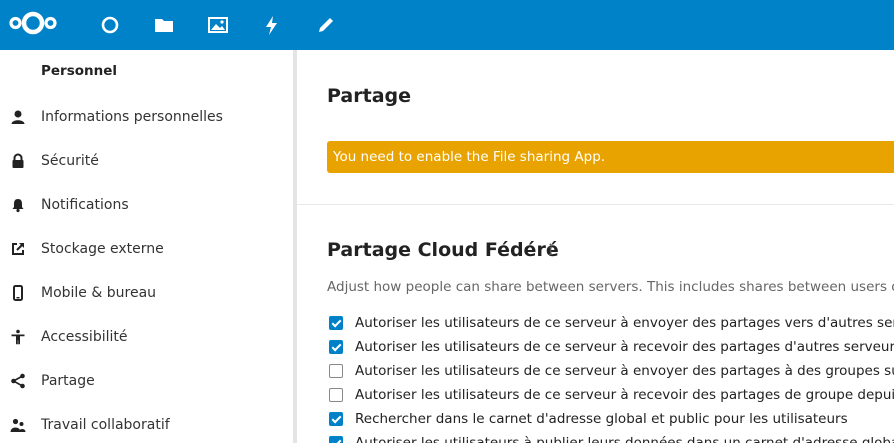 The width and height of the screenshot is (894, 447). What do you see at coordinates (18, 249) in the screenshot?
I see `external-link-icon` at bounding box center [18, 249].